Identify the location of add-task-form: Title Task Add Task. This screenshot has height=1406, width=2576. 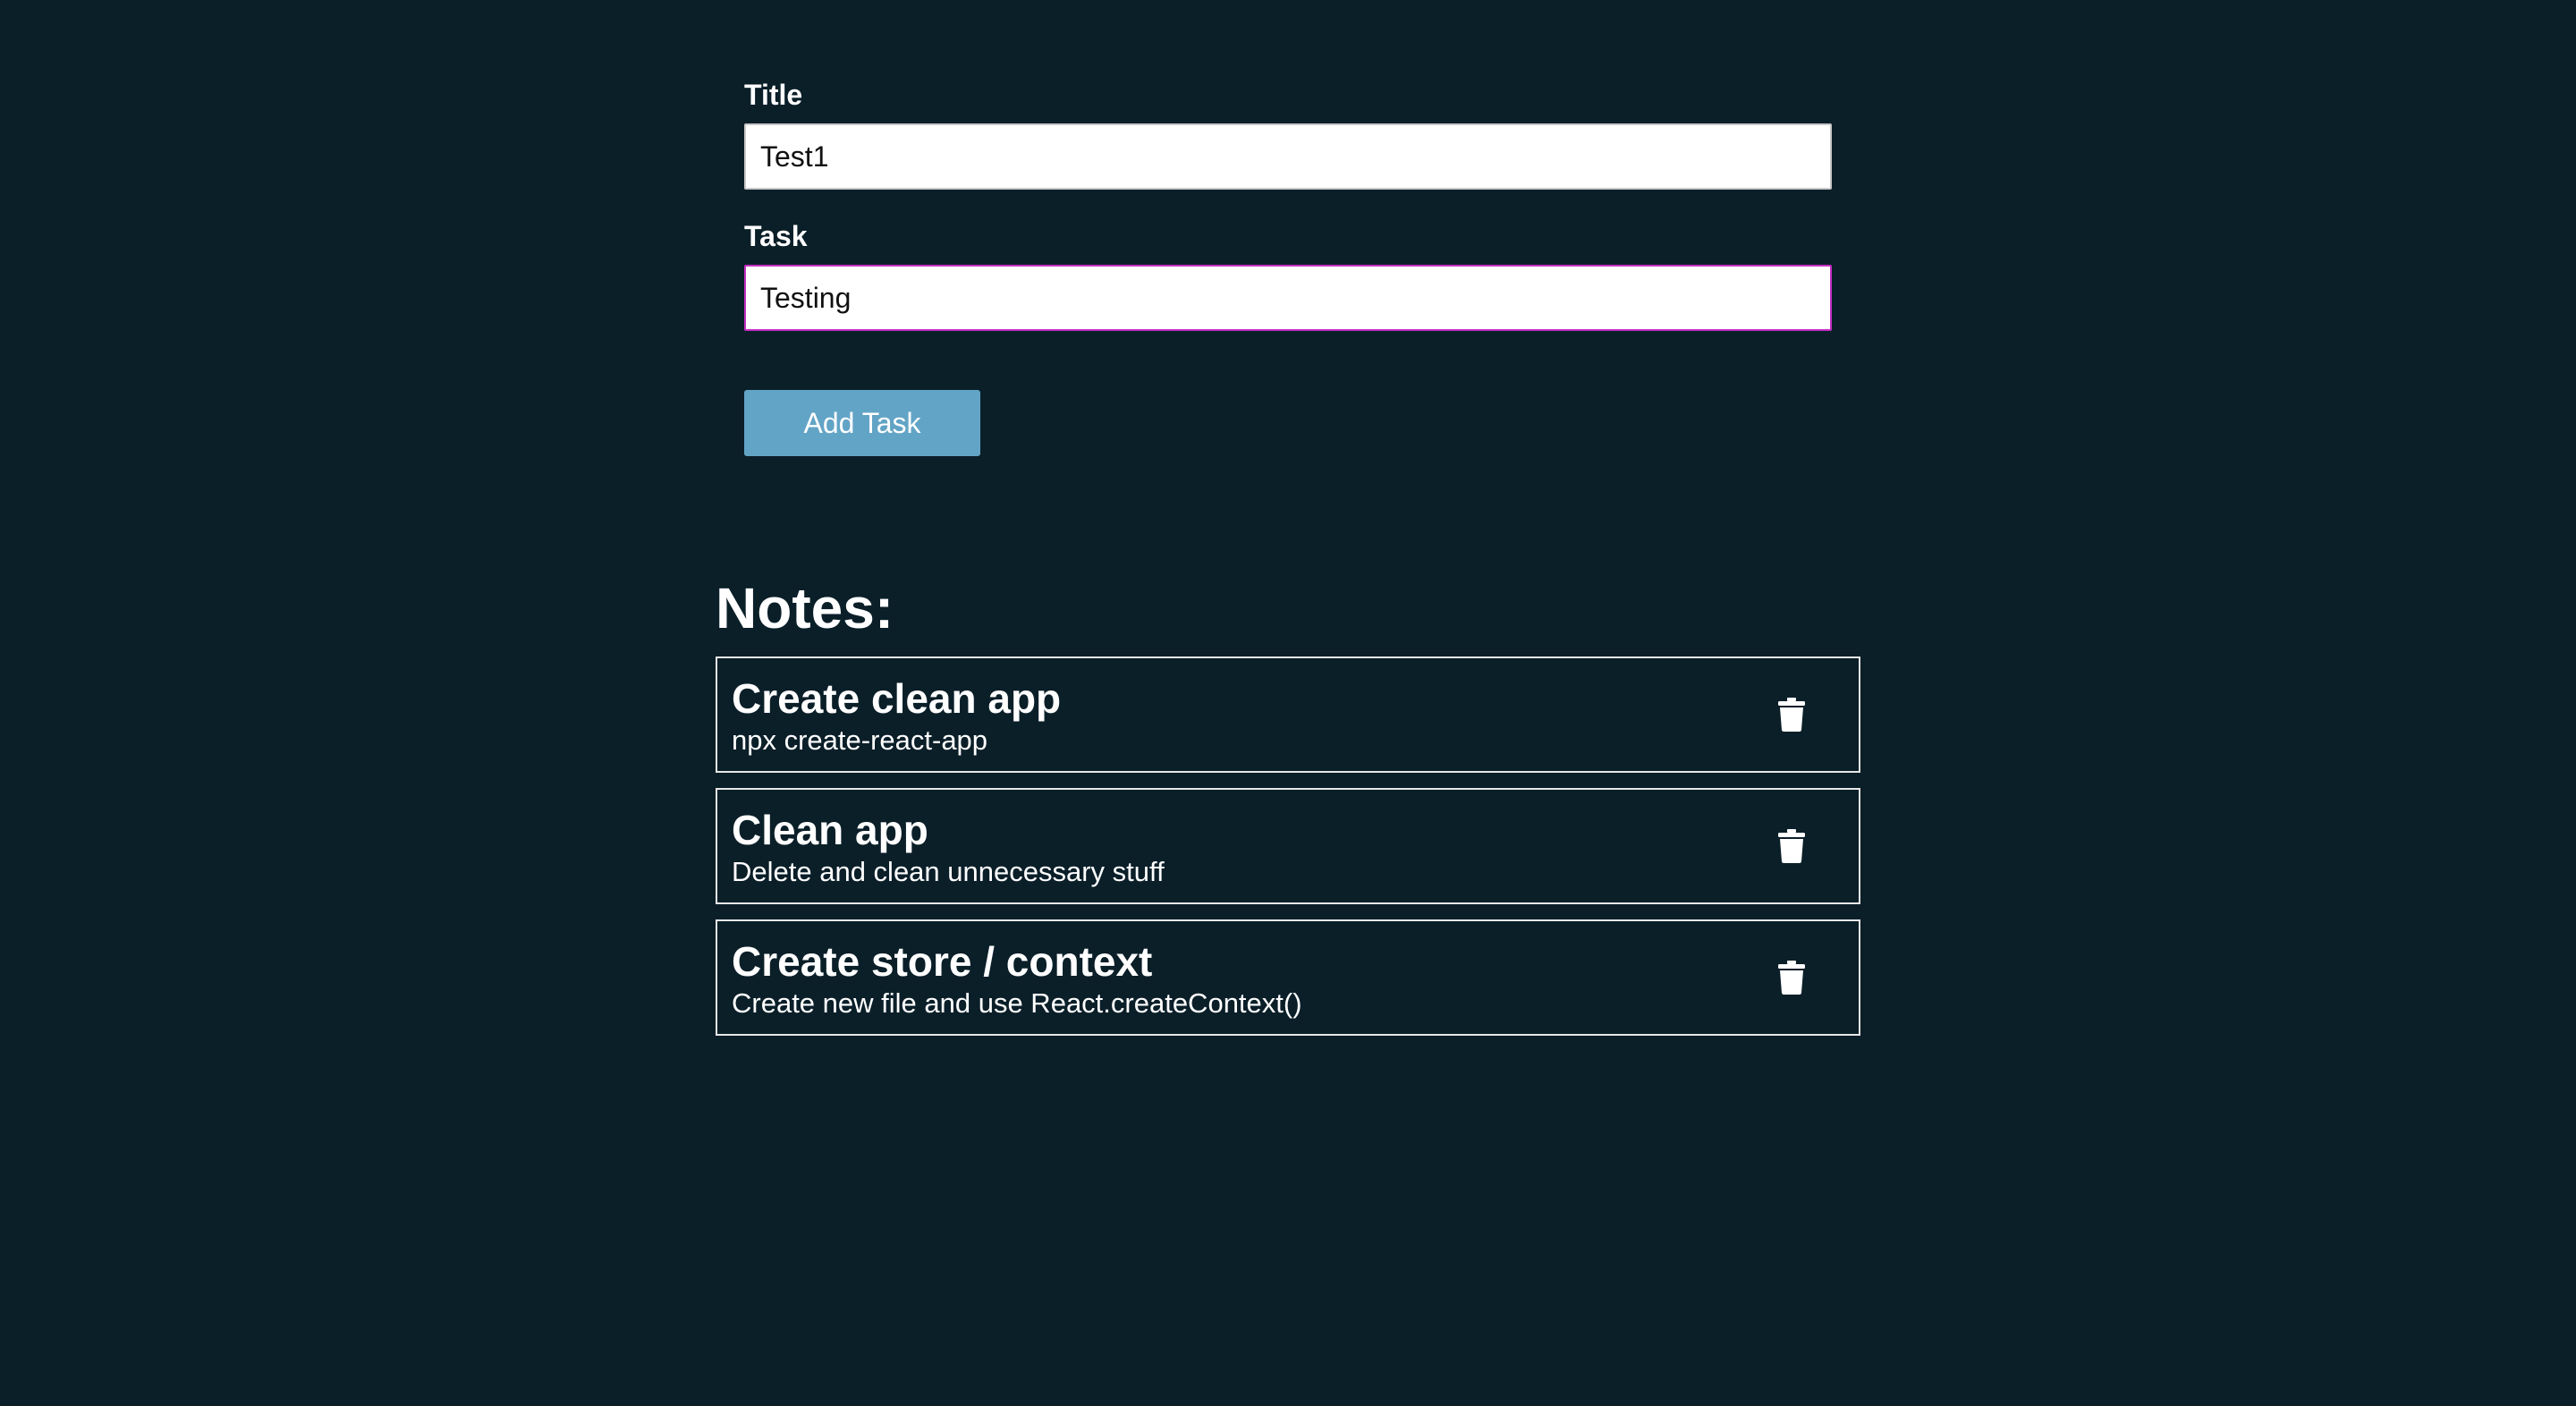
(1288, 266).